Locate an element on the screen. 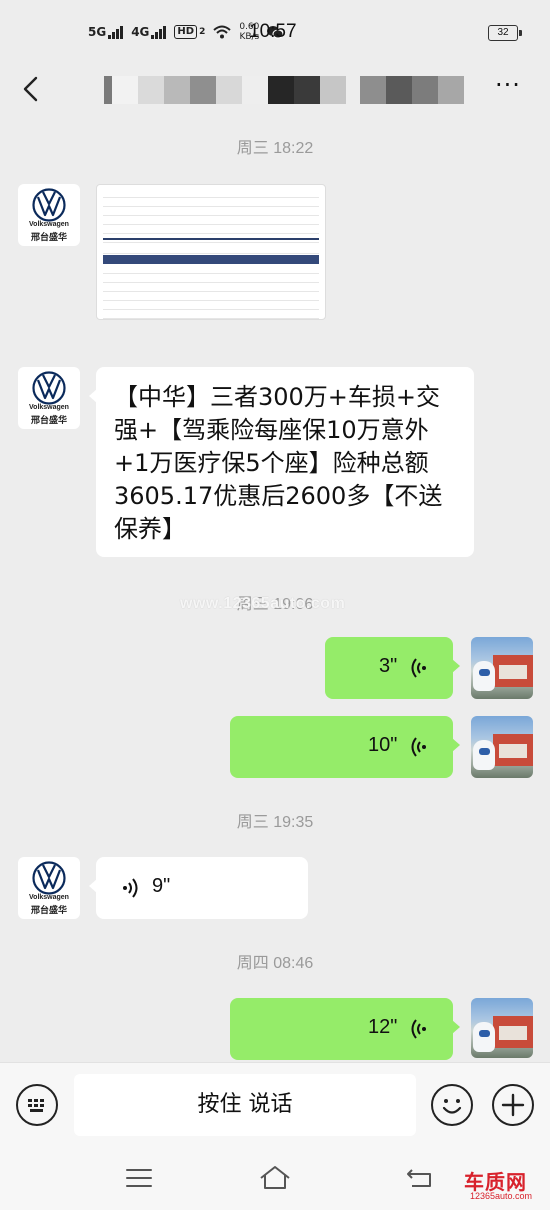  menu-nav-button is located at coordinates (139, 1177).